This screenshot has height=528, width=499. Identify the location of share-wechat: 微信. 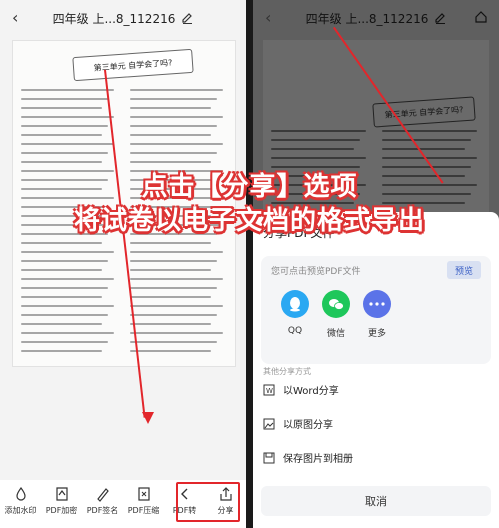
(336, 314).